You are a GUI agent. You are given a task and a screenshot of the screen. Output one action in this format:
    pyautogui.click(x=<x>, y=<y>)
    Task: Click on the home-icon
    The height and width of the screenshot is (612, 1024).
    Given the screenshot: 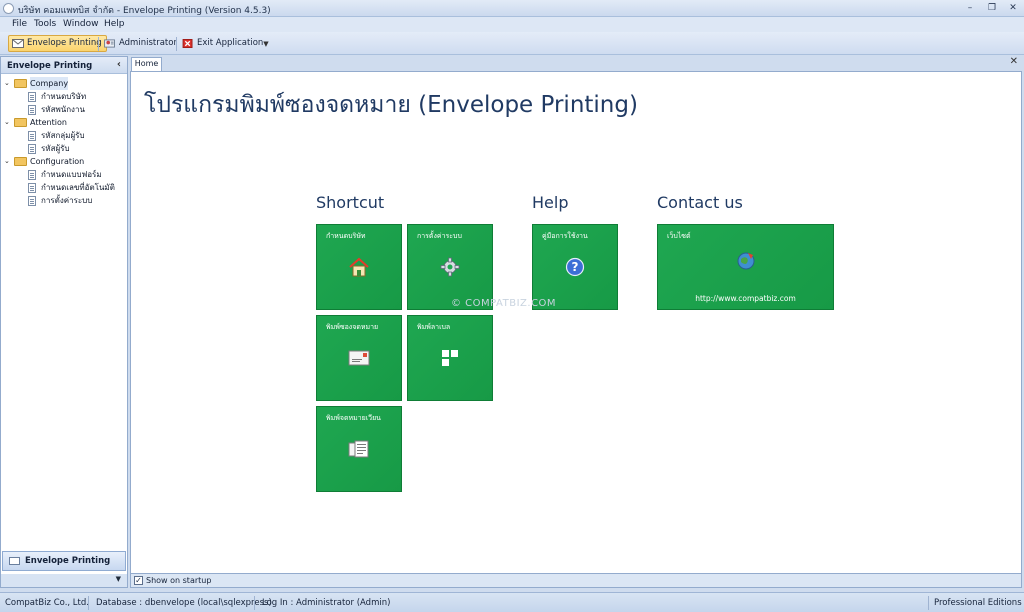 What is the action you would take?
    pyautogui.click(x=359, y=267)
    